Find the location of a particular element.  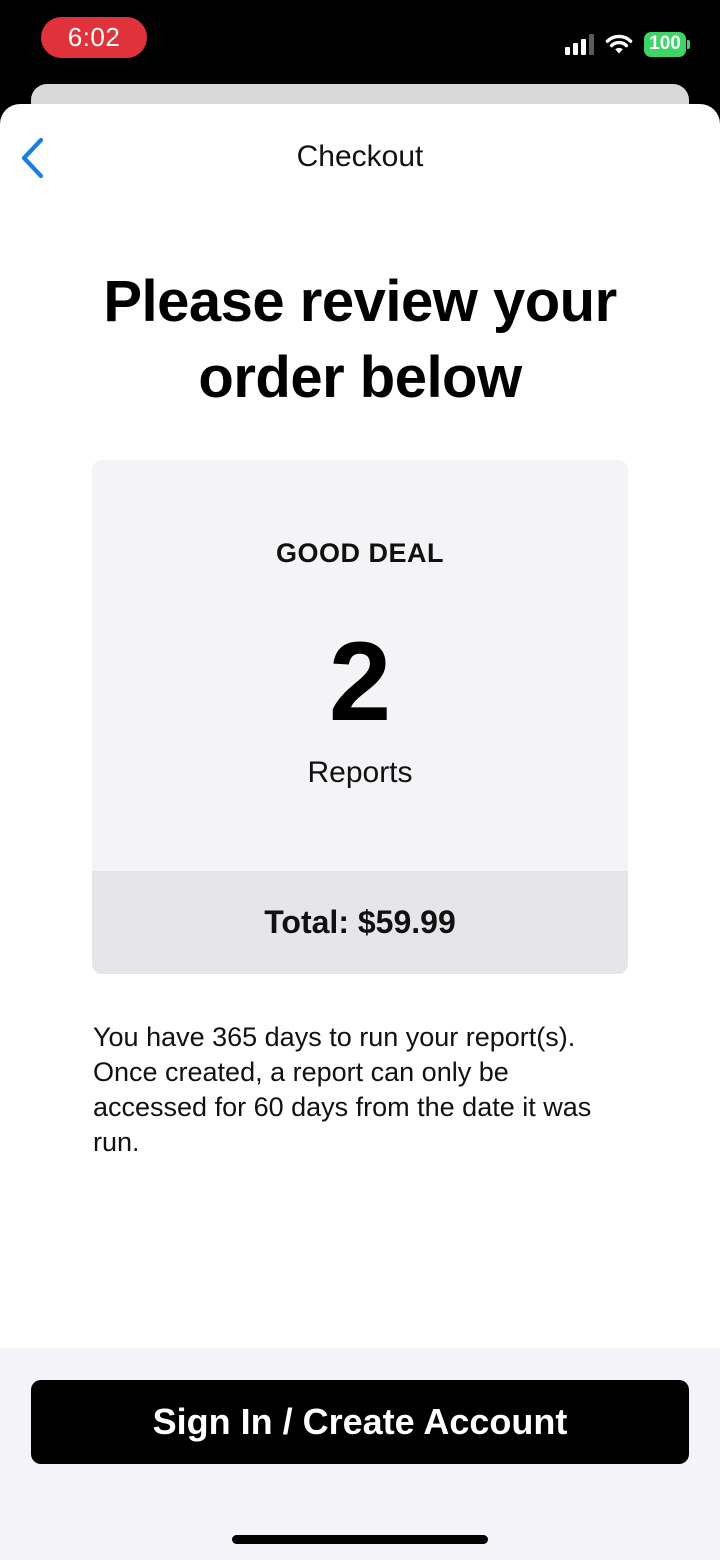

page-title: Checkout is located at coordinates (360, 156).